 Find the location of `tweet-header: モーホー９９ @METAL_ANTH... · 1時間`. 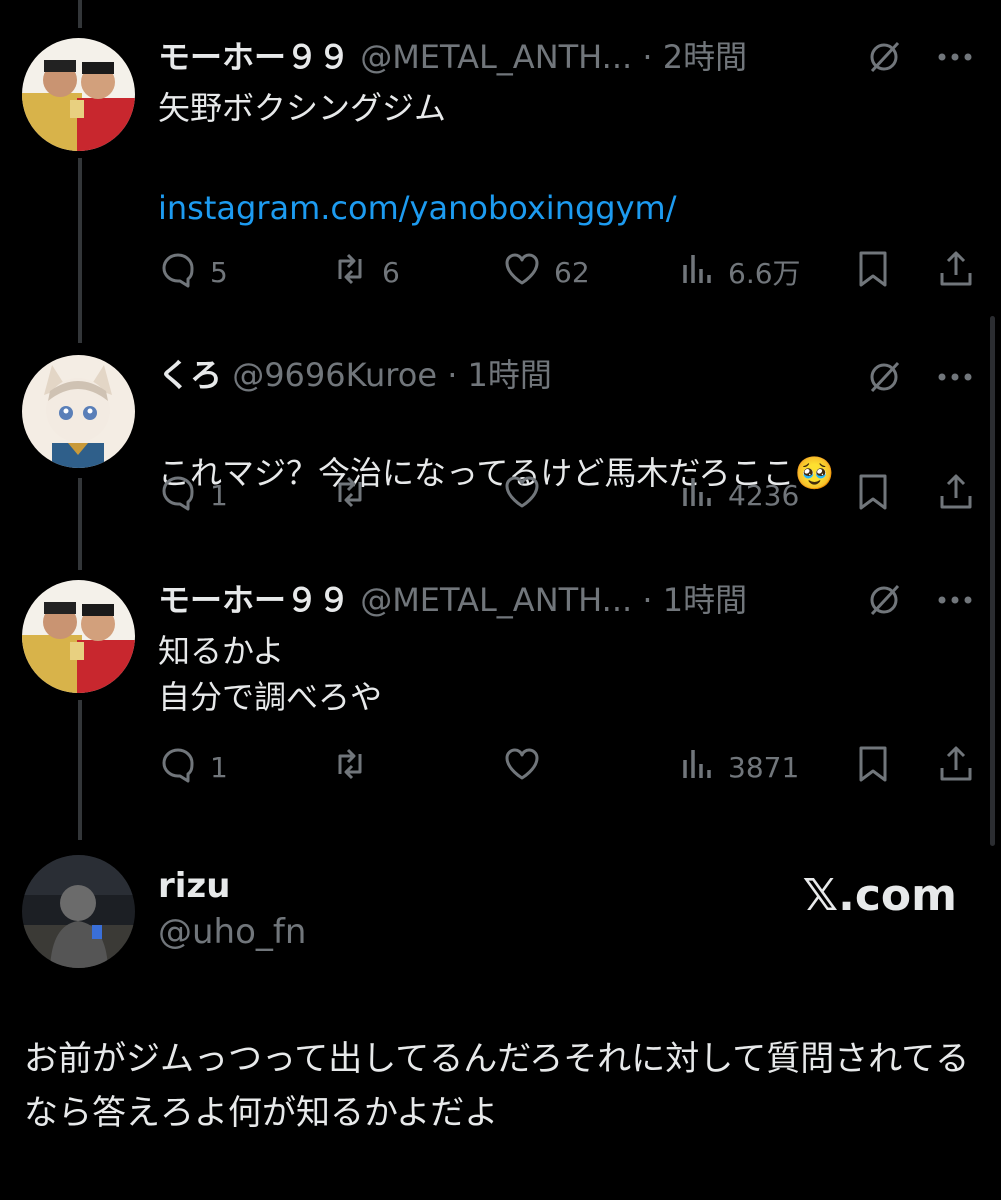

tweet-header: モーホー９９ @METAL_ANTH... · 1時間 is located at coordinates (509, 600).